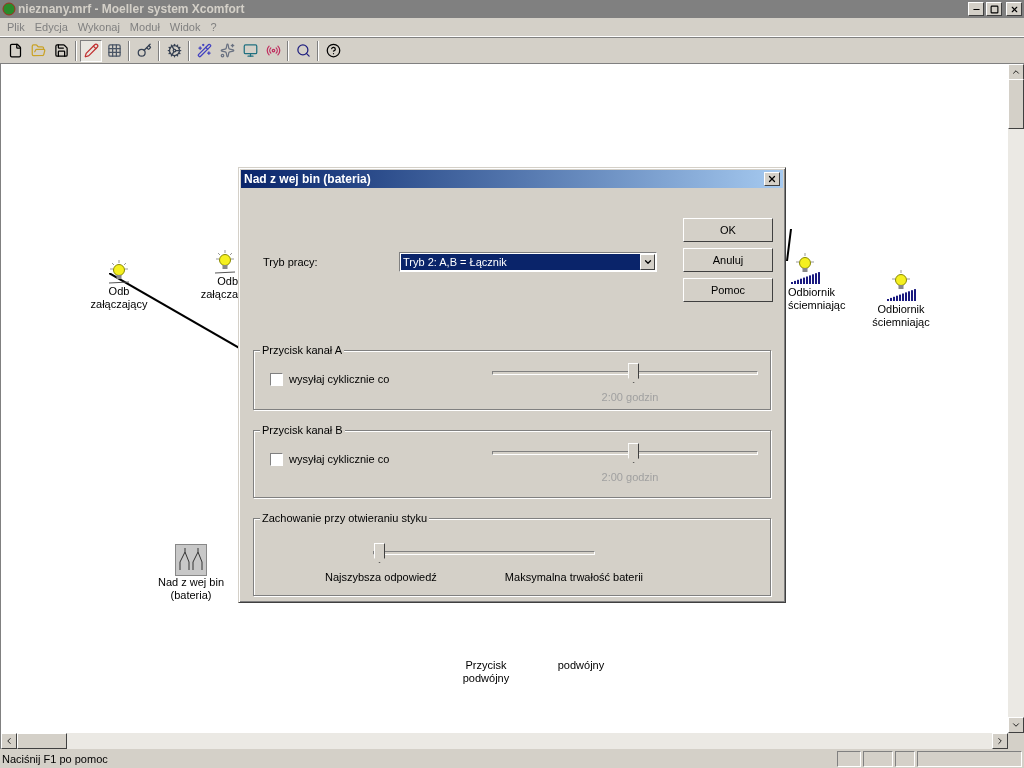 This screenshot has height=768, width=1024. I want to click on pencil-button, so click(91, 50).